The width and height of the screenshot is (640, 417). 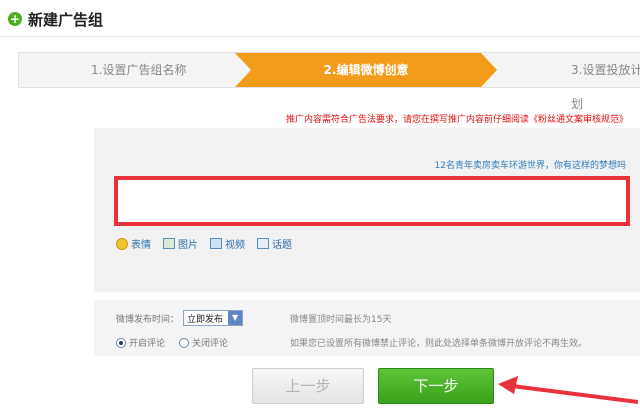 What do you see at coordinates (148, 319) in the screenshot?
I see `publish-time-label: 微博发布时间：` at bounding box center [148, 319].